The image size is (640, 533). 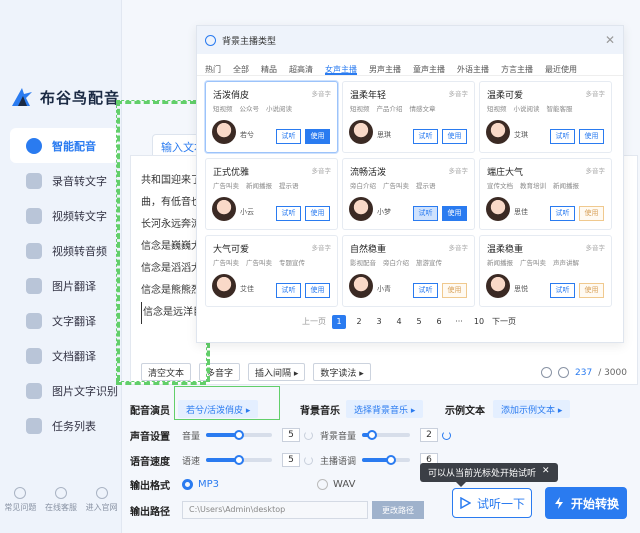 What do you see at coordinates (545, 117) in the screenshot?
I see `voice-card: 温柔可爱 多音字 短视频 小说阅读 智能客服 艾琪 试听 使用` at bounding box center [545, 117].